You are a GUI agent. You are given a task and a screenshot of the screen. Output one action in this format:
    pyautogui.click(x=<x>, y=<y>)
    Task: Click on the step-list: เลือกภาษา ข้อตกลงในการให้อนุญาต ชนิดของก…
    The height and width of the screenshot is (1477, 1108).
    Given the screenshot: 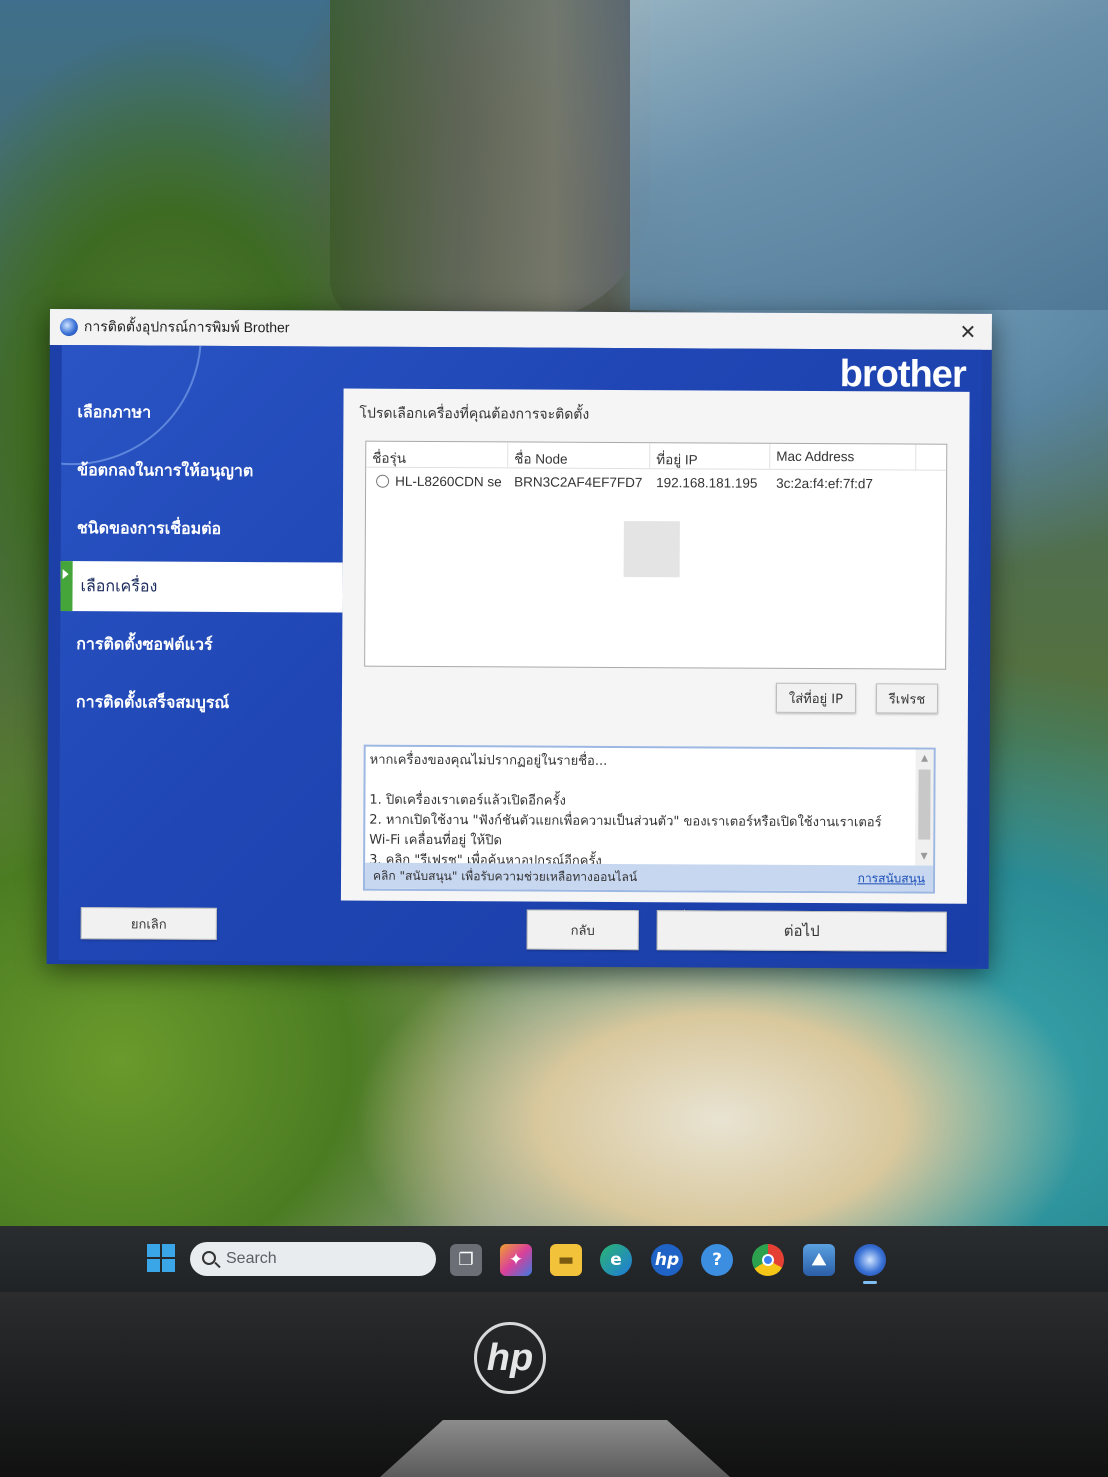 What is the action you would take?
    pyautogui.click(x=202, y=557)
    